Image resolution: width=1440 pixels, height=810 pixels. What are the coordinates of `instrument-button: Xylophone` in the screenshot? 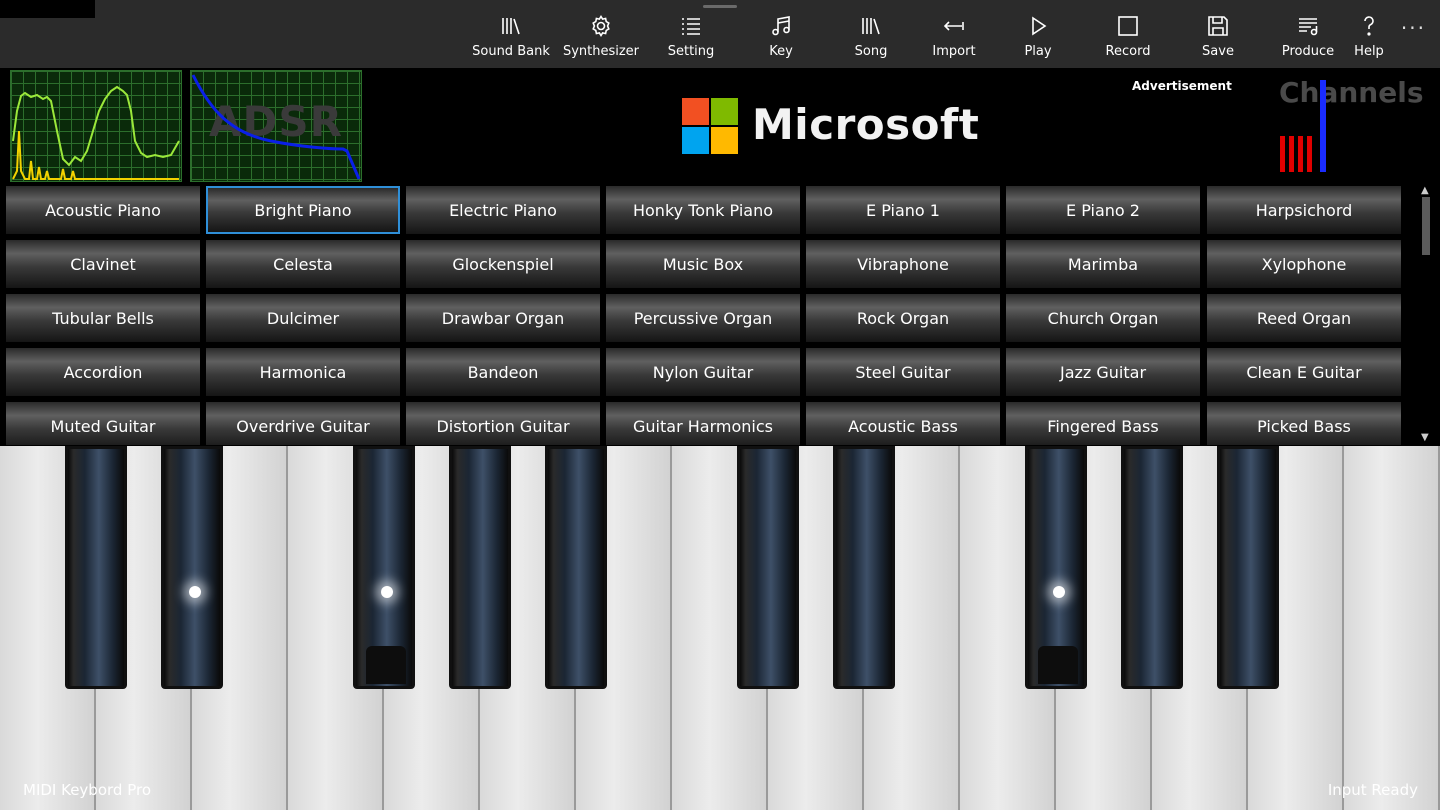 It's located at (1304, 264).